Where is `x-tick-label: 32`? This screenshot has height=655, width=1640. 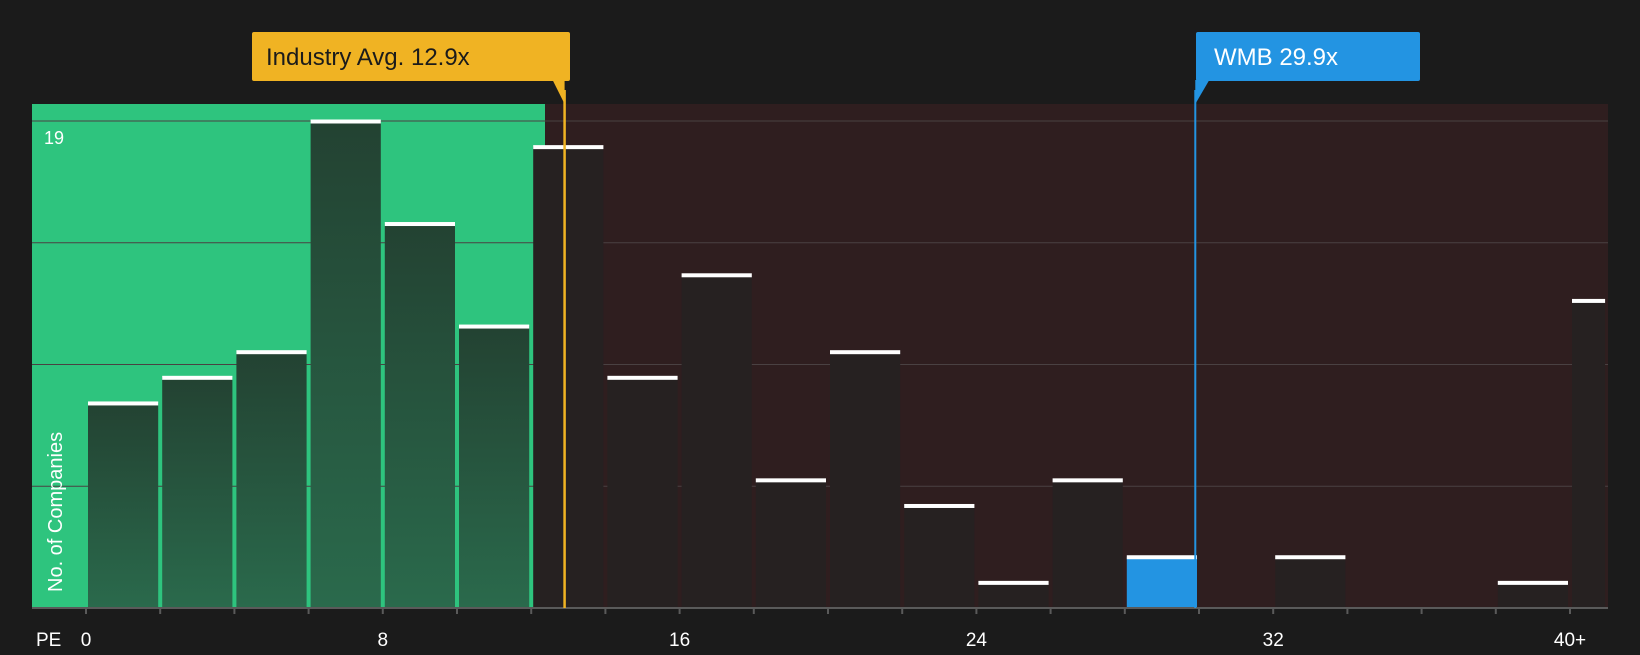 x-tick-label: 32 is located at coordinates (1273, 640).